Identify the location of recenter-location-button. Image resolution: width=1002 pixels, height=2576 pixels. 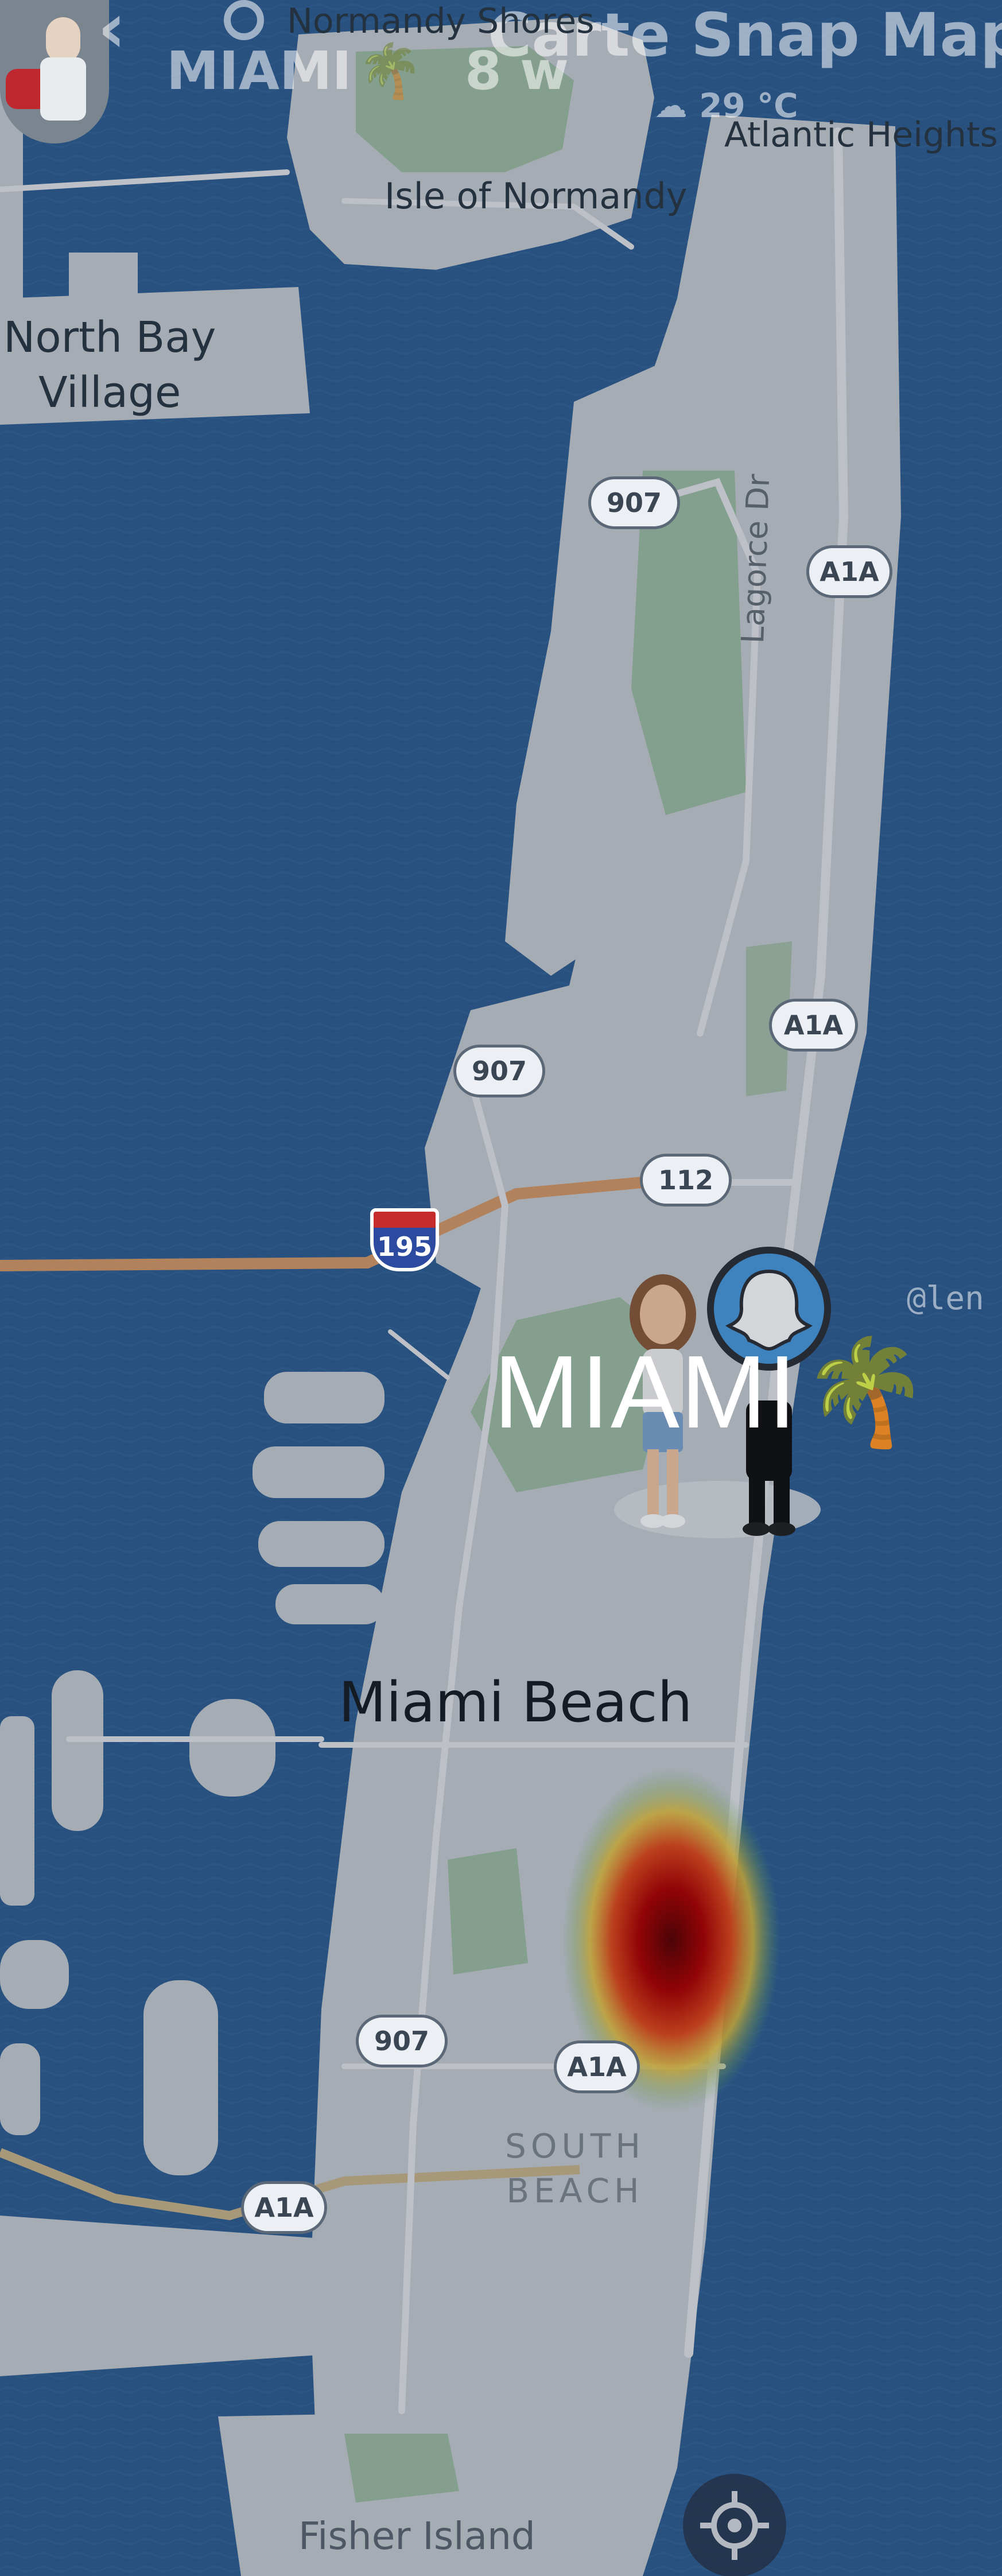
(734, 2525).